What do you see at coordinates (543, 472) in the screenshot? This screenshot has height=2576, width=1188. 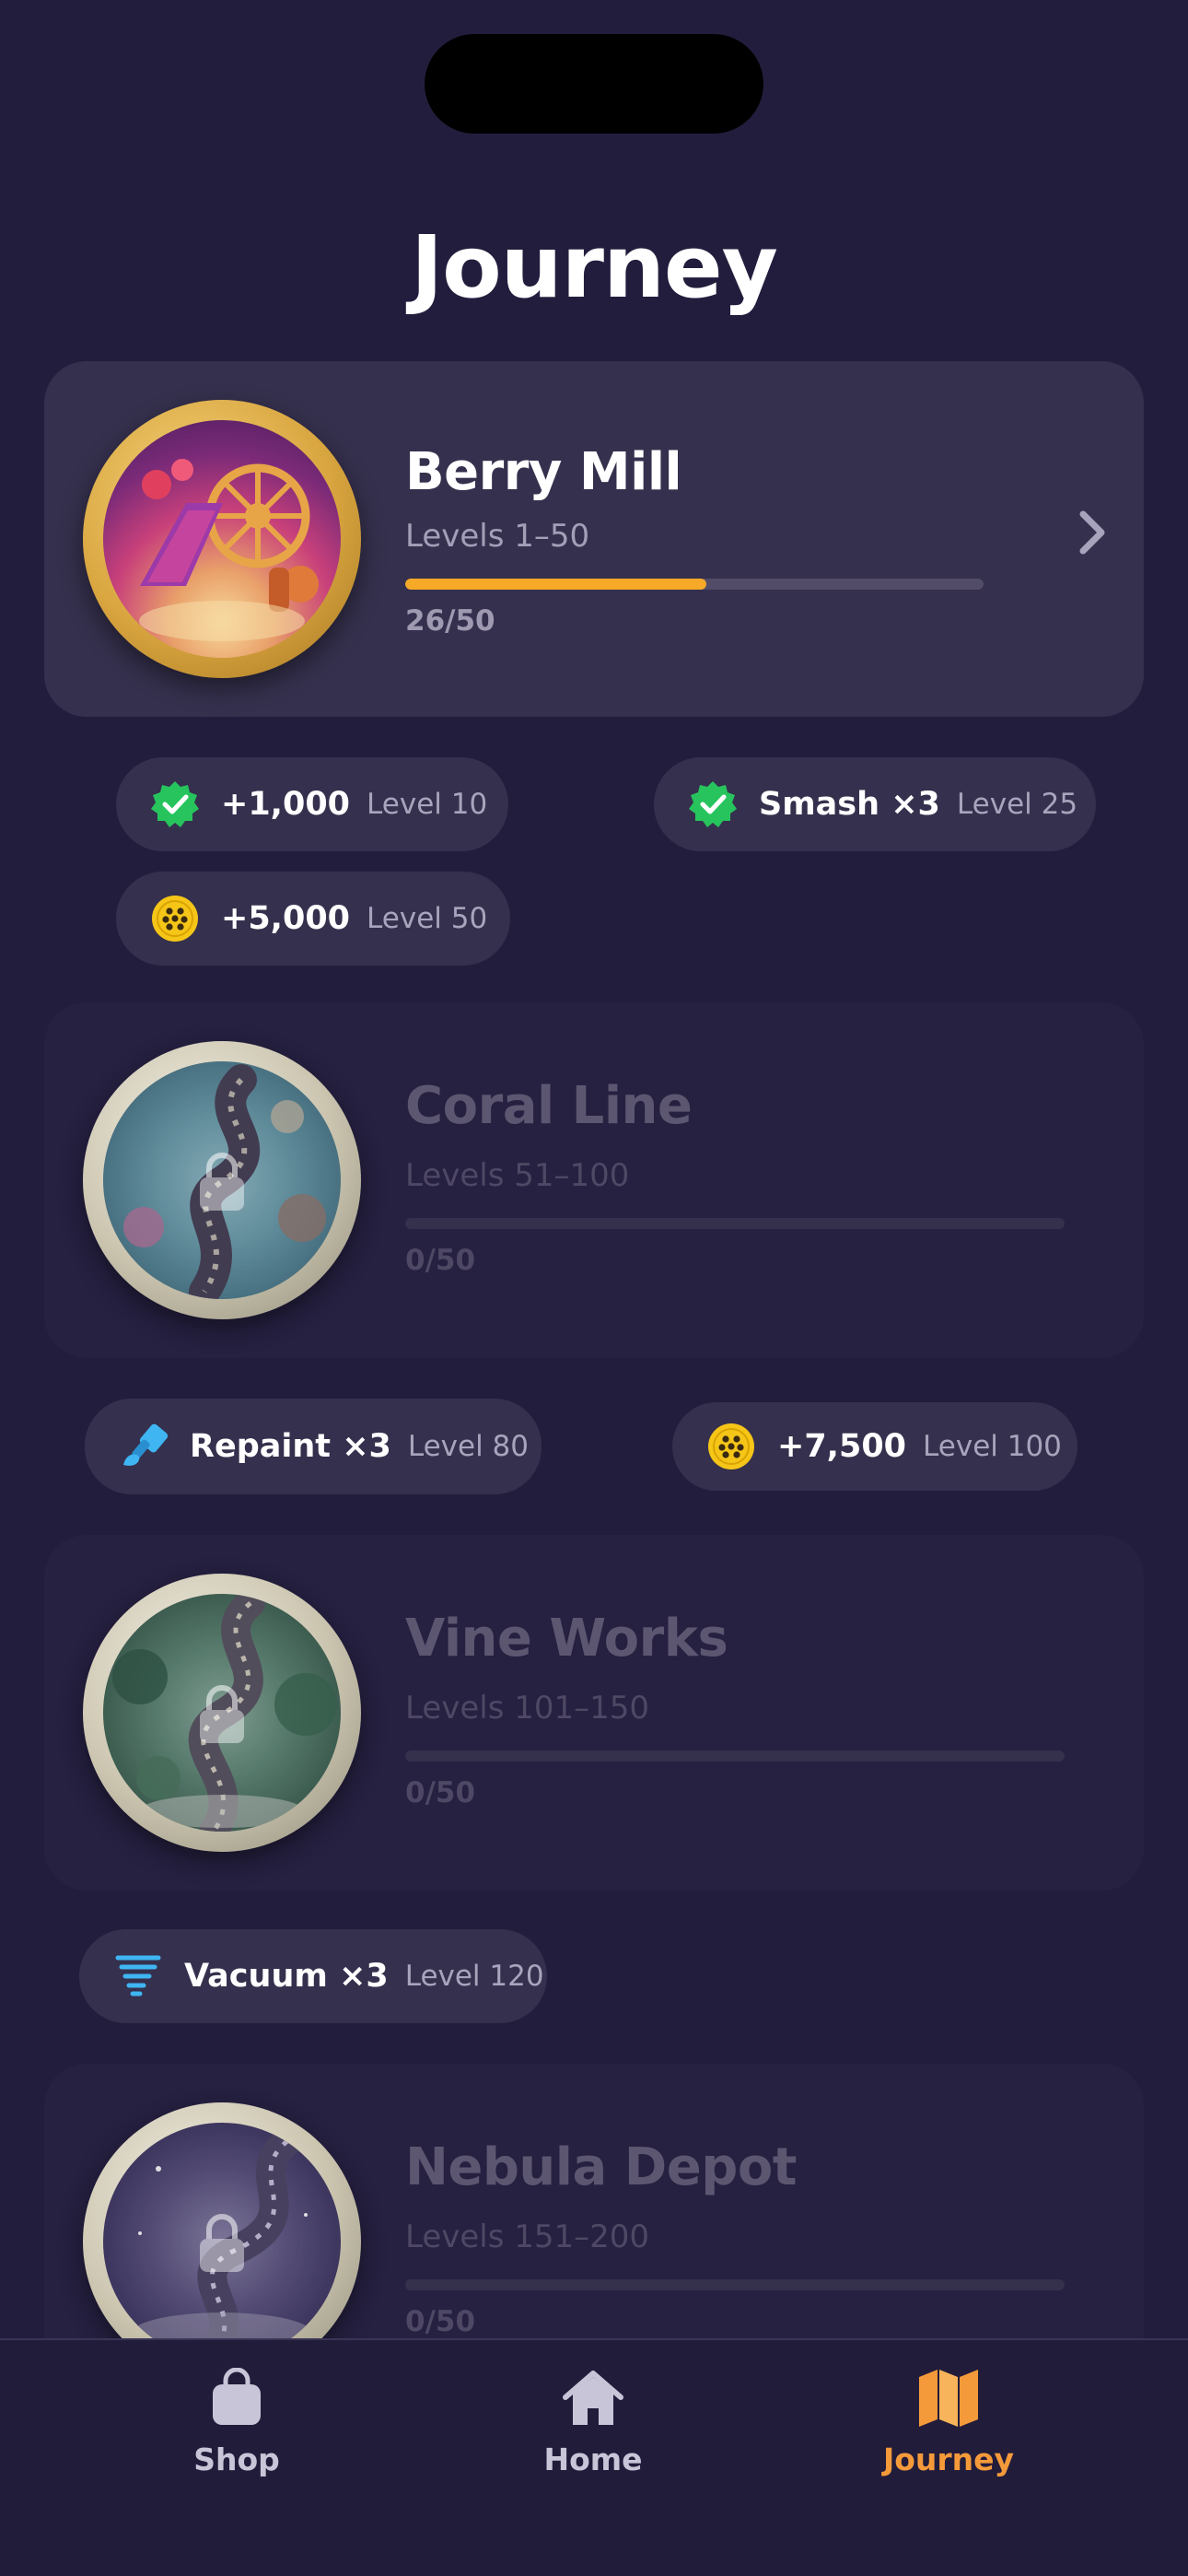 I see `chapter-name: Berry Mill` at bounding box center [543, 472].